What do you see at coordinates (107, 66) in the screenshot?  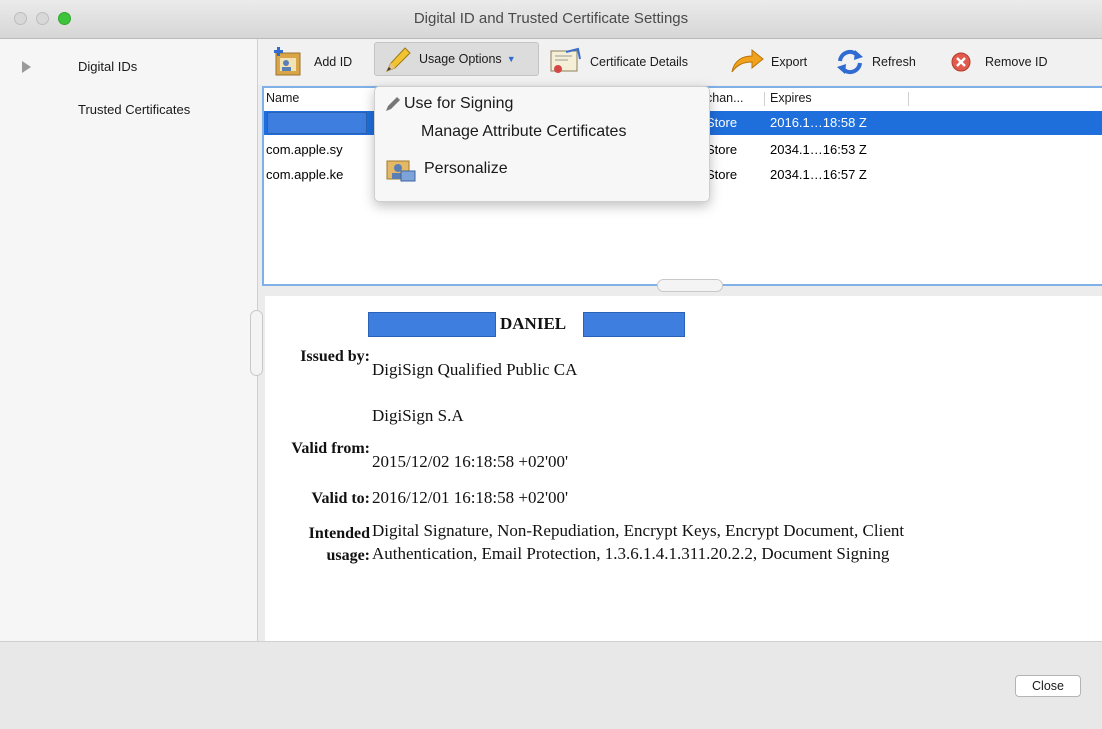 I see `sidebar-item-digital-ids: Digital IDs` at bounding box center [107, 66].